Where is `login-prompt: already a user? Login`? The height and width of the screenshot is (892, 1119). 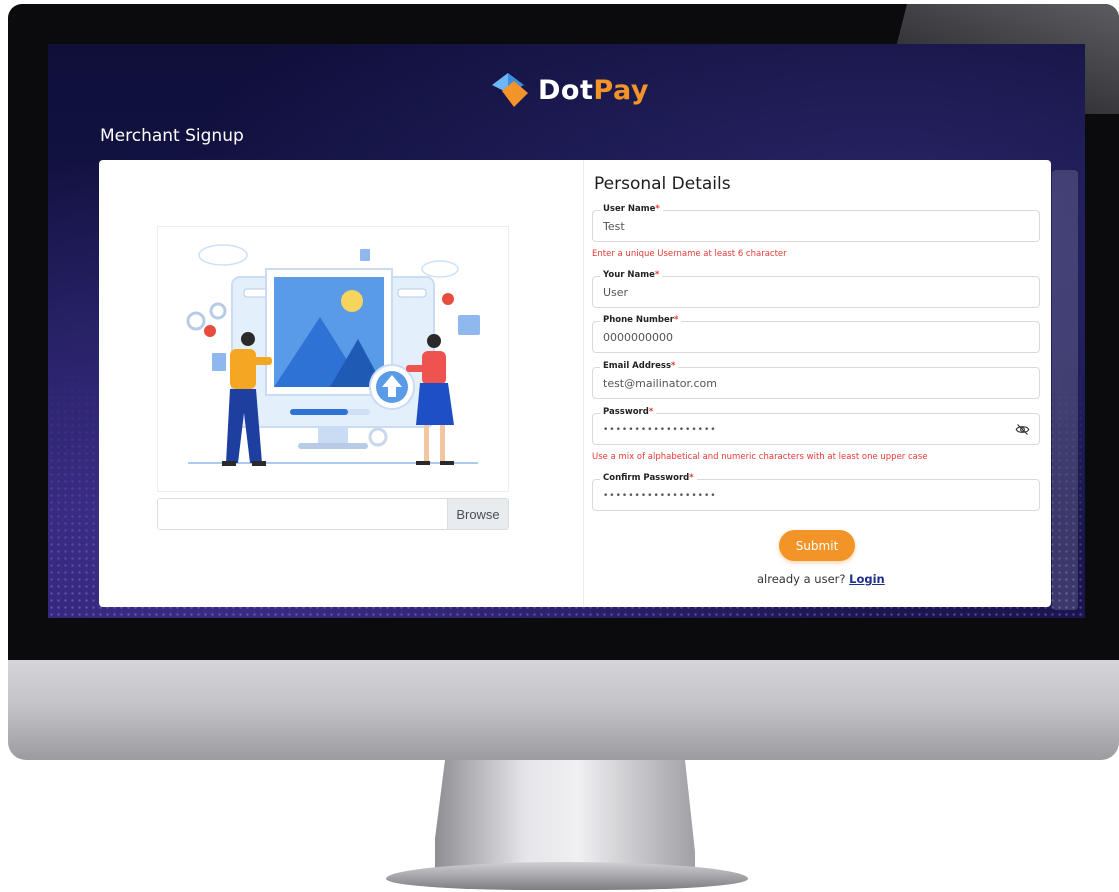
login-prompt: already a user? Login is located at coordinates (821, 579).